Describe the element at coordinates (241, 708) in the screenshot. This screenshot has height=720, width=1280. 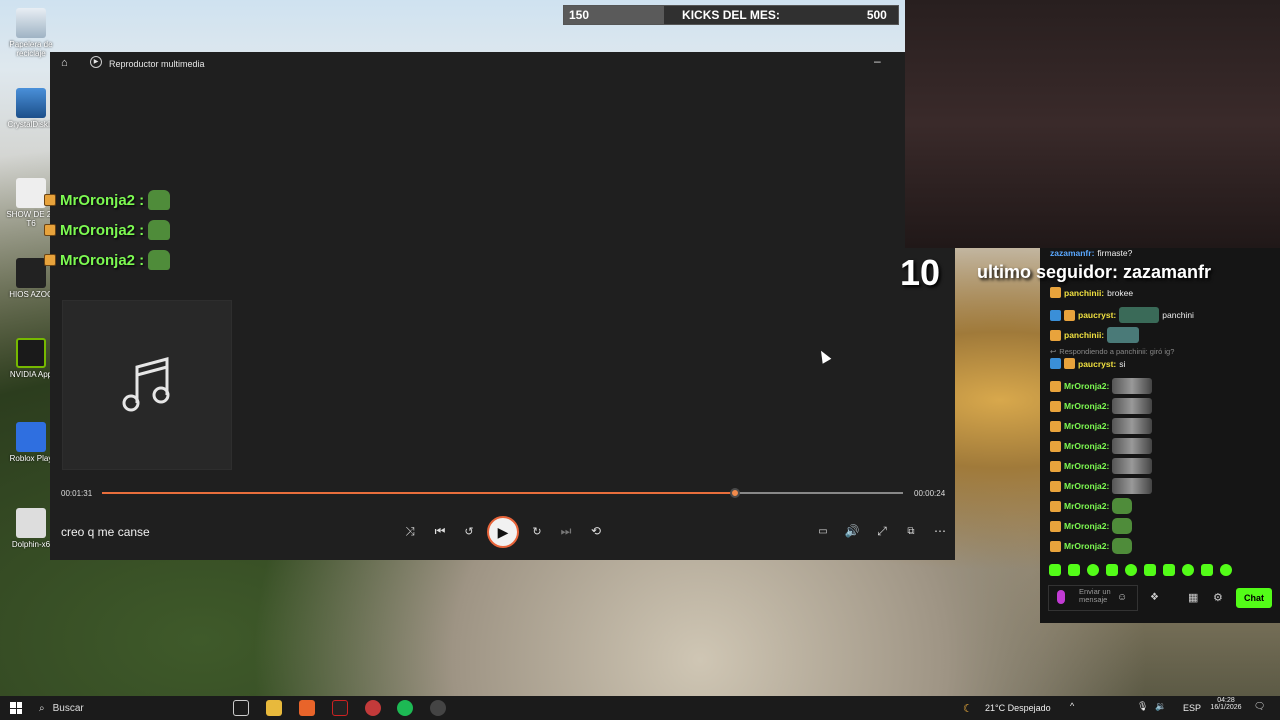
I see `task-view-icon` at that location.